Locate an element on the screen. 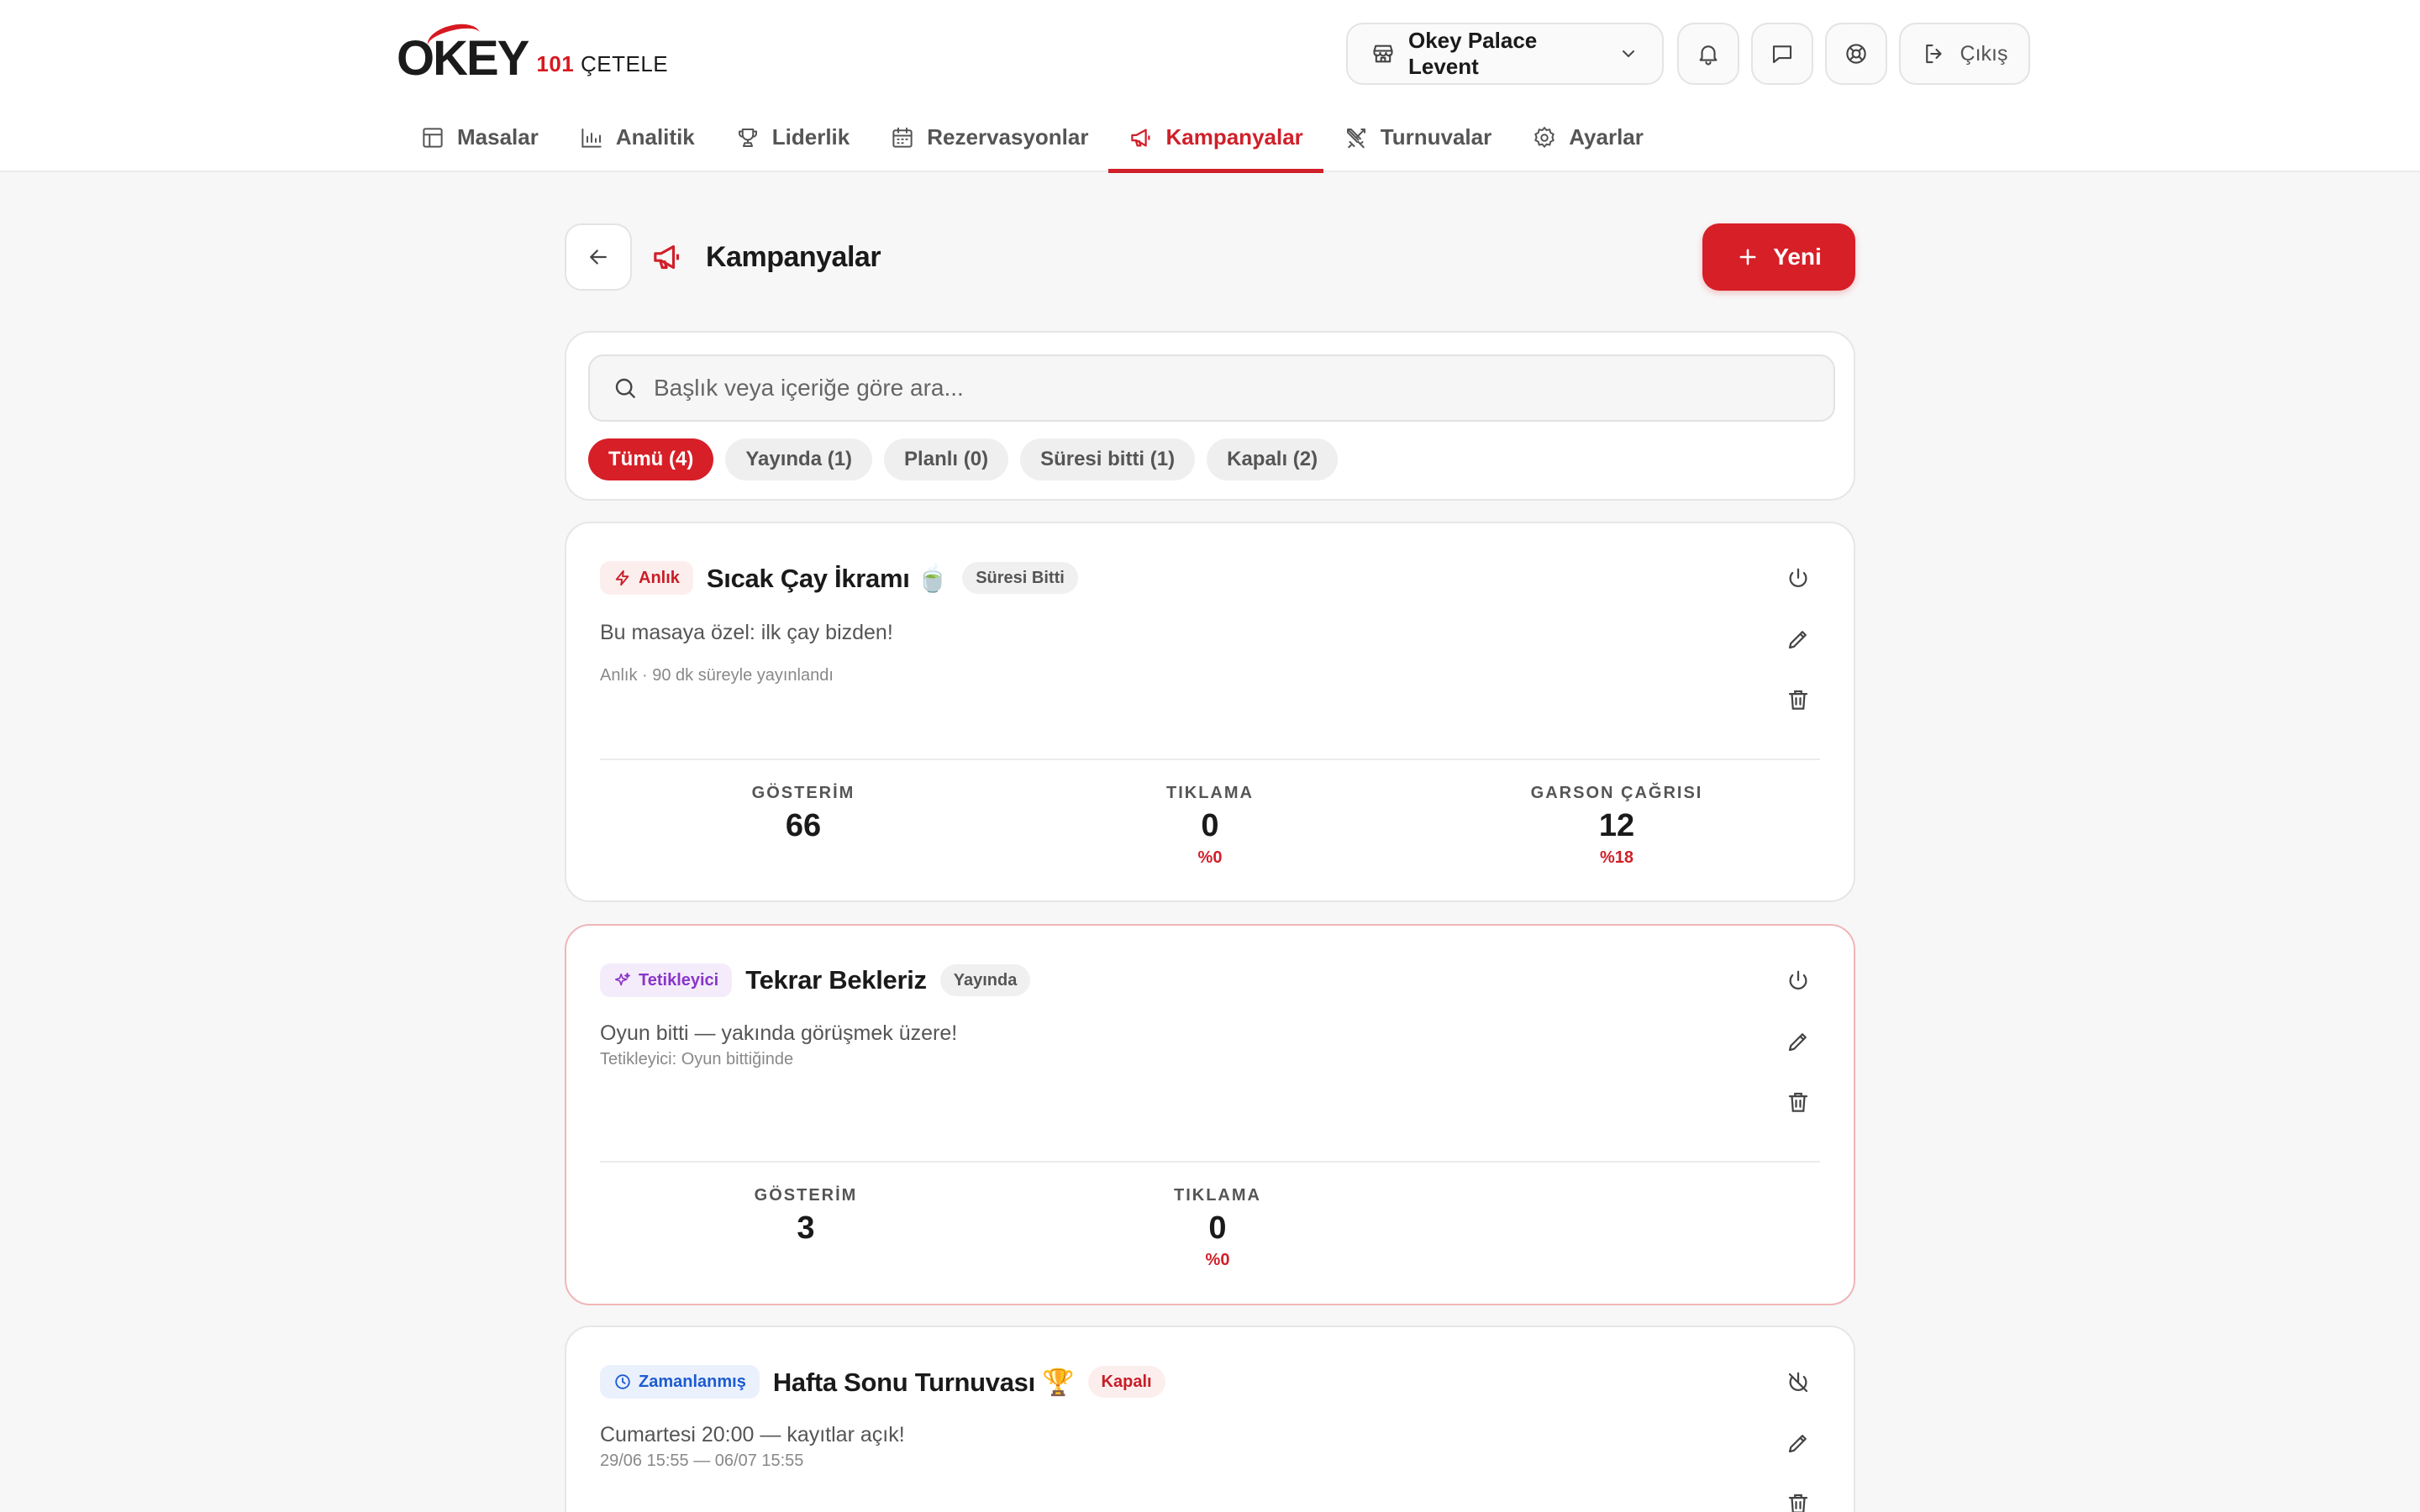 The height and width of the screenshot is (1512, 2420). plus-icon is located at coordinates (1747, 257).